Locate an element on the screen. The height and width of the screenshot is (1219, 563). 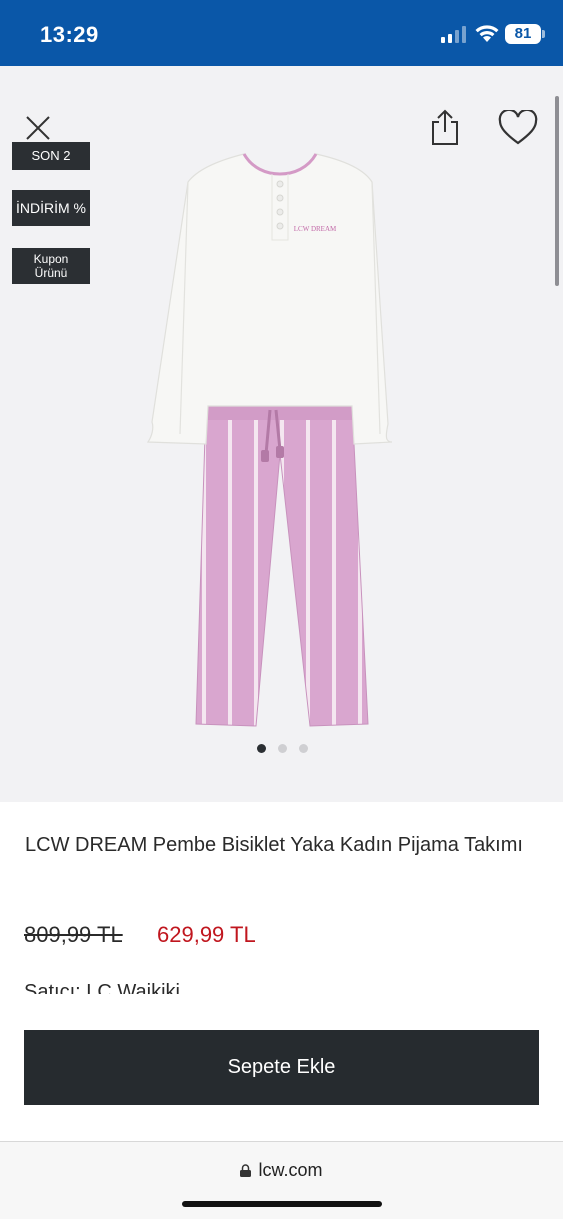
home-indicator is located at coordinates (282, 1204).